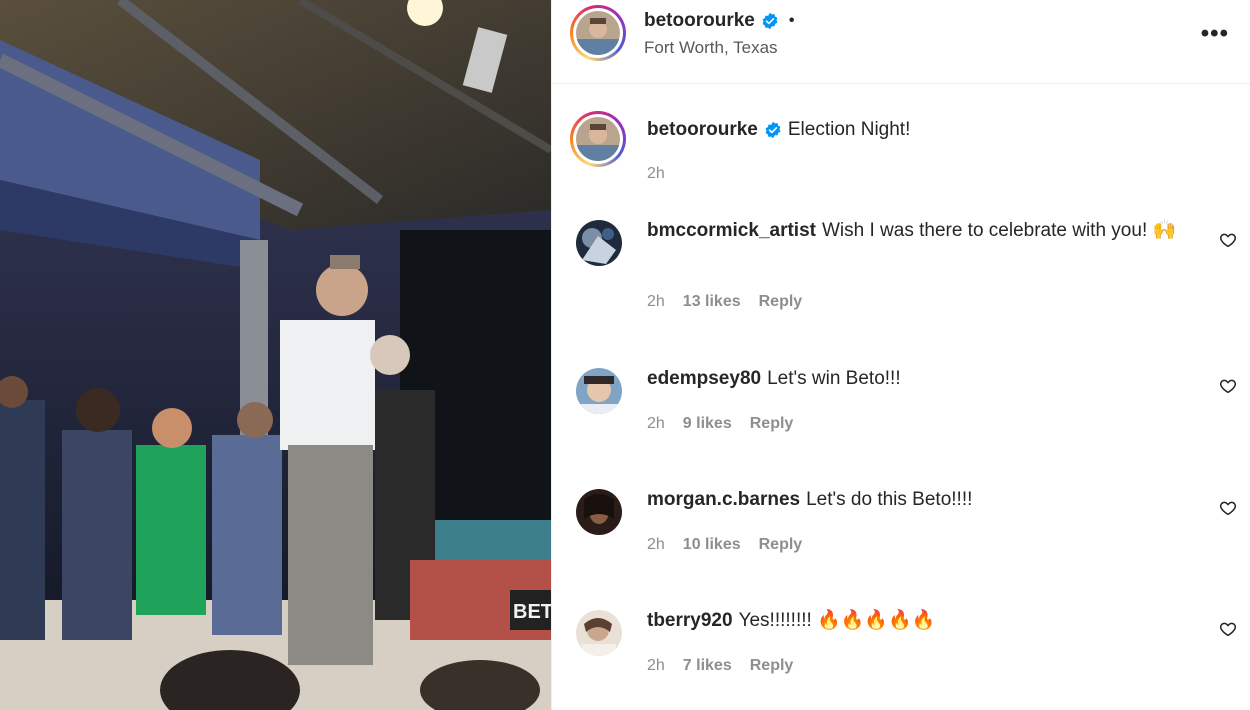 The width and height of the screenshot is (1250, 710). I want to click on caption-text: Election Night!, so click(849, 129).